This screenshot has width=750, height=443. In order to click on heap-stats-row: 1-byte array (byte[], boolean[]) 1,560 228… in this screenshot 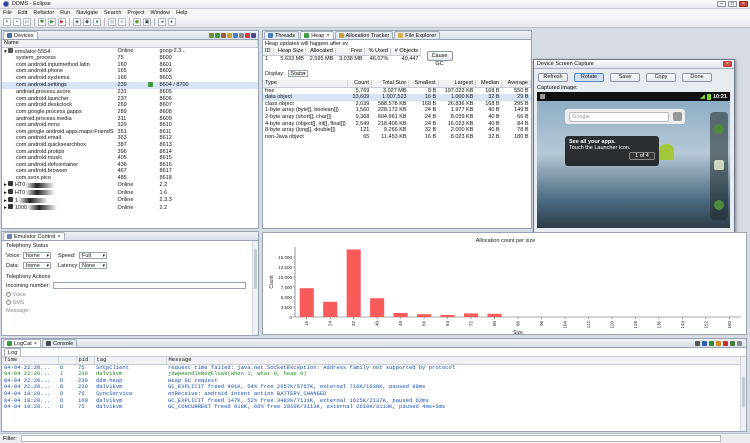, I will do `click(397, 110)`.